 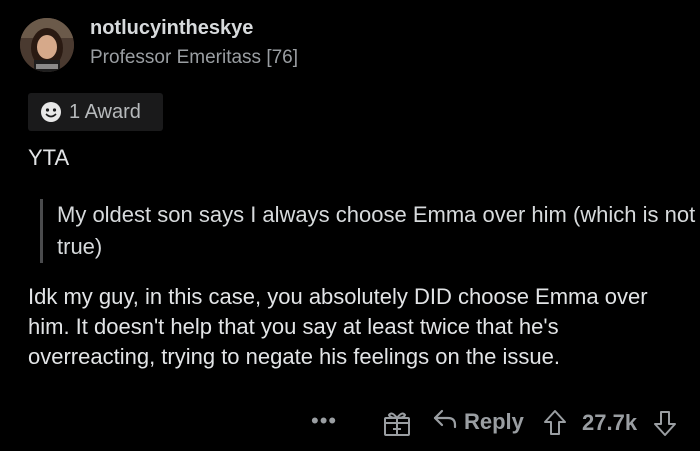 I want to click on username: notlucyintheskye, so click(x=171, y=28).